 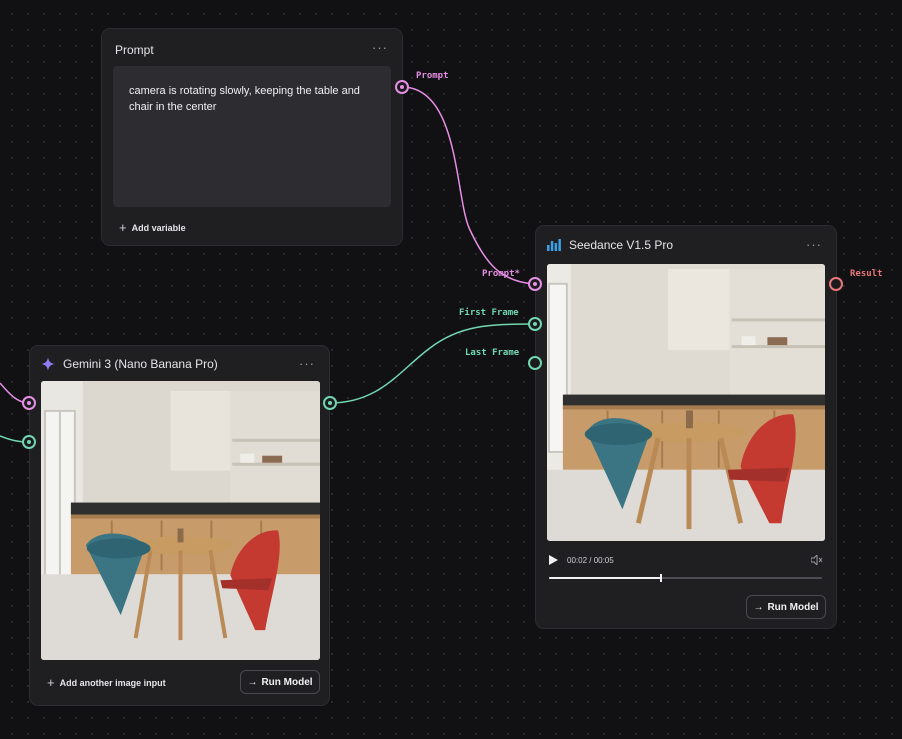 I want to click on add-image-input-button: + Add another image input, so click(x=106, y=682).